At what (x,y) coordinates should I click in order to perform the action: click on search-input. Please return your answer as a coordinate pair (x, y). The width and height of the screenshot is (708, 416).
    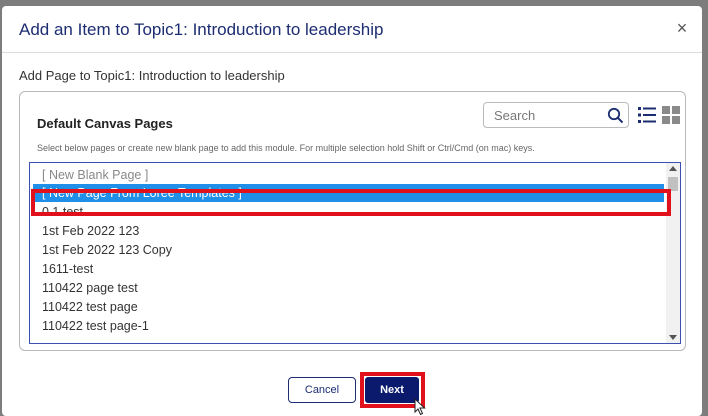
    Looking at the image, I should click on (542, 115).